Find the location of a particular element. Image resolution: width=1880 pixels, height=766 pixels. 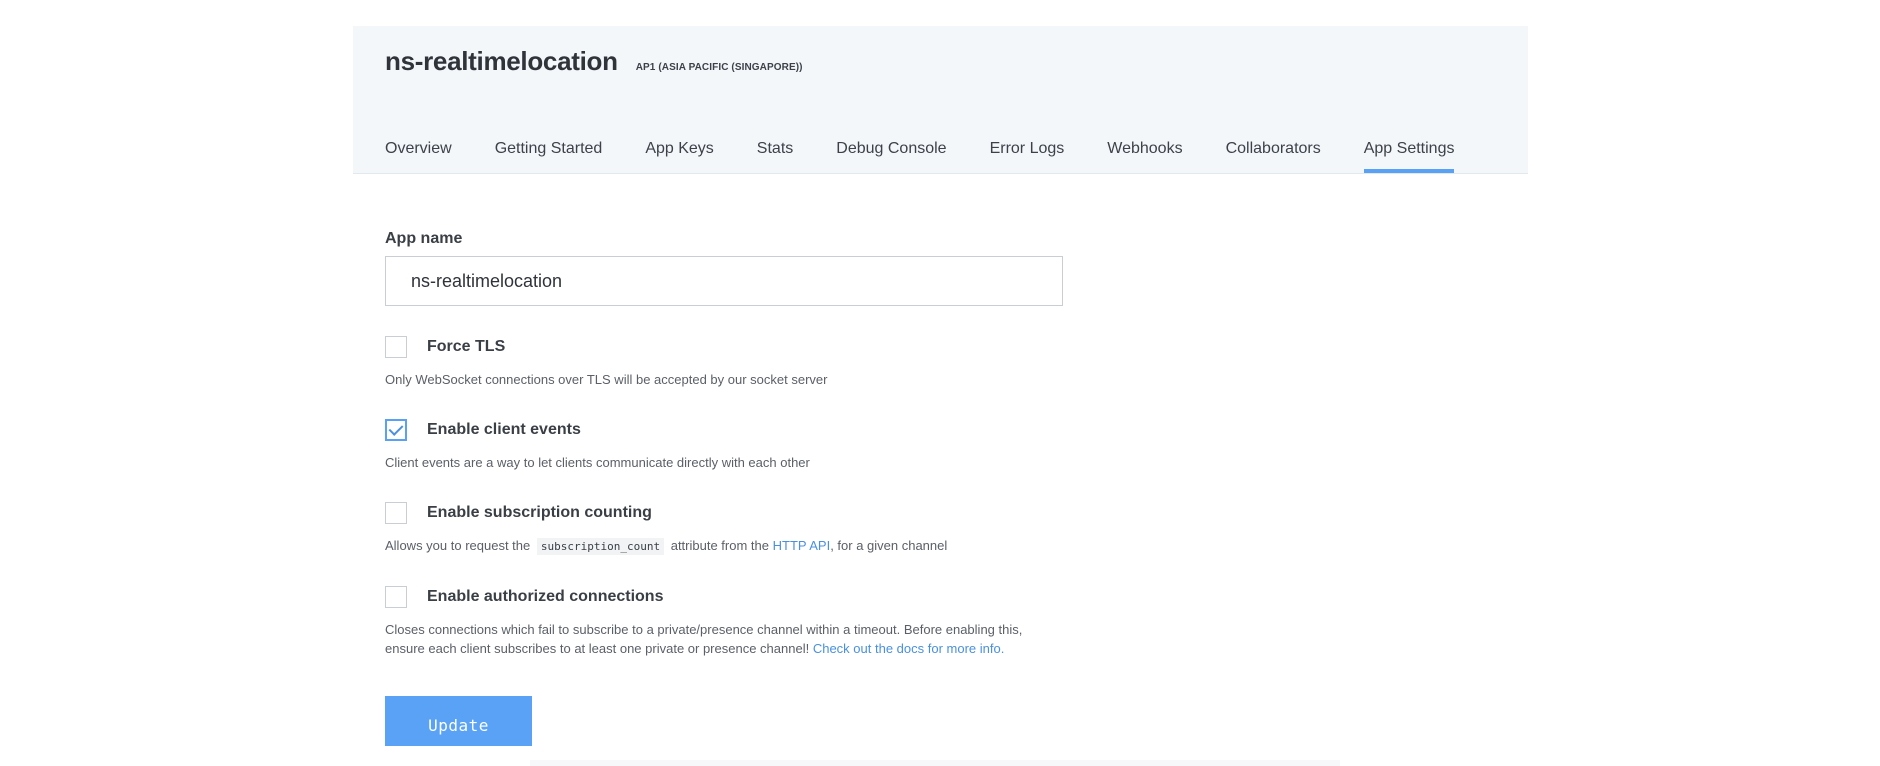

tab-stats: Stats is located at coordinates (775, 153).